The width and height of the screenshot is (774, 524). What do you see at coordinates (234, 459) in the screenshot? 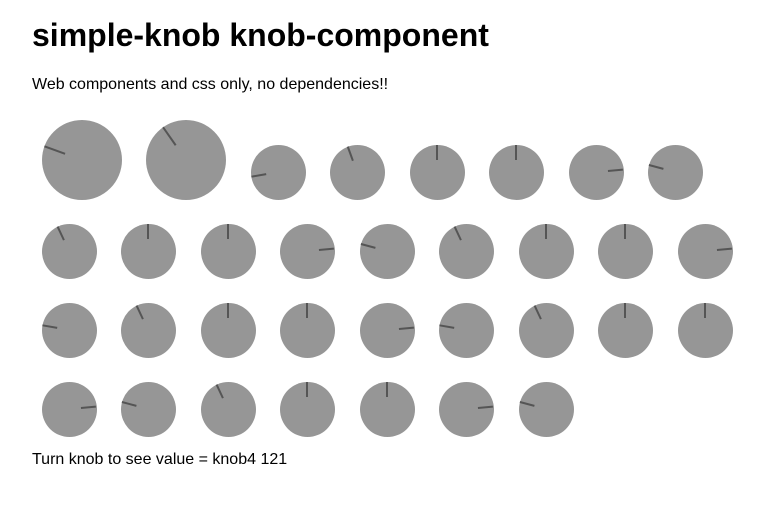
I see `status-knob-name: knob4` at bounding box center [234, 459].